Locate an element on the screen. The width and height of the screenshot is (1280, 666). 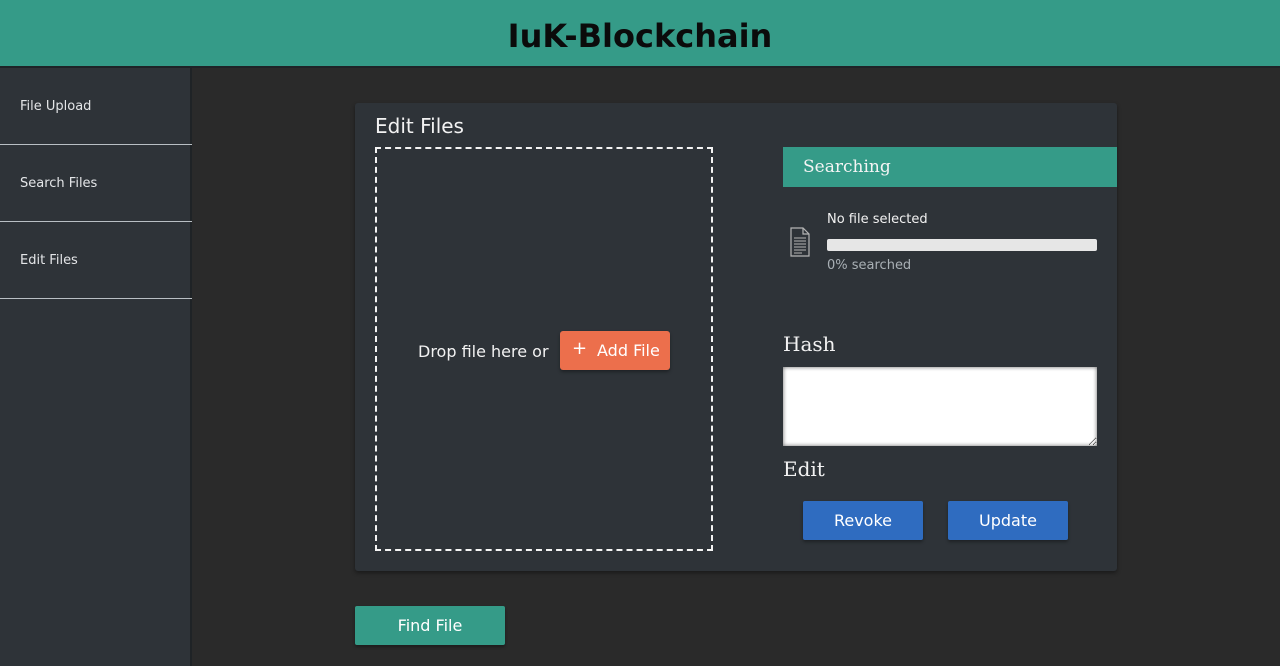
selected-file-name: No file selected is located at coordinates (877, 219).